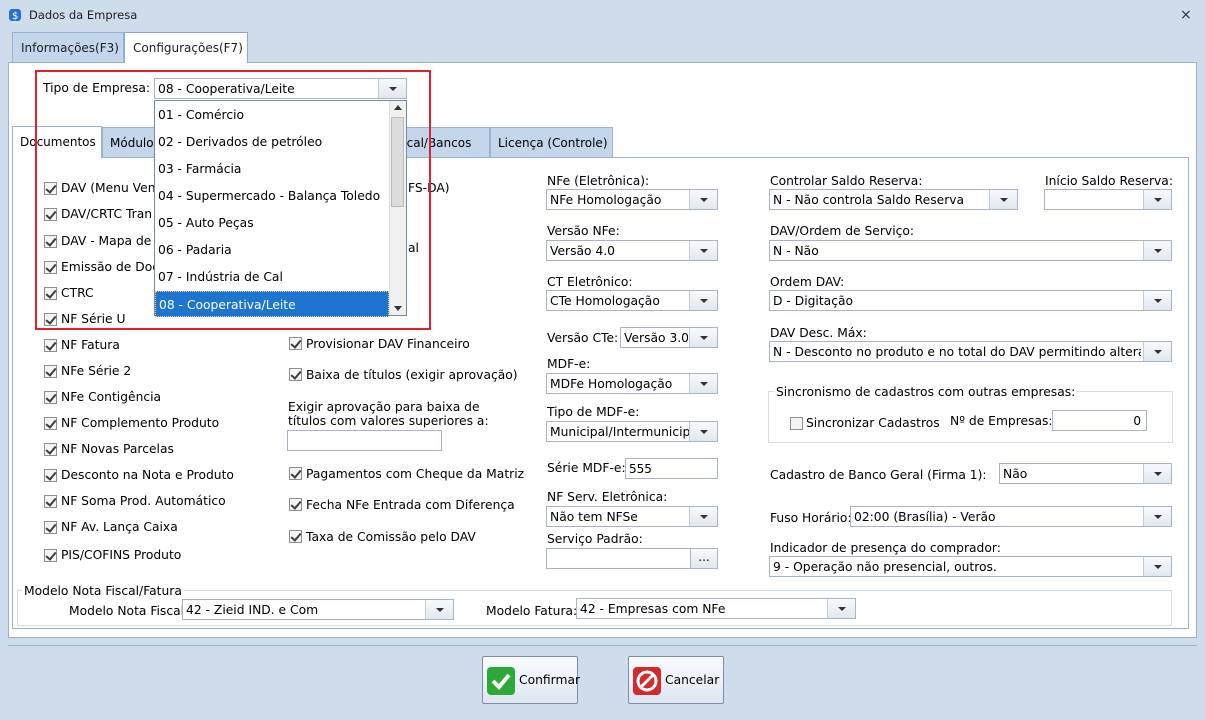 The image size is (1205, 720). I want to click on comissao-label: Taxa de Comissão pelo DAV, so click(391, 537).